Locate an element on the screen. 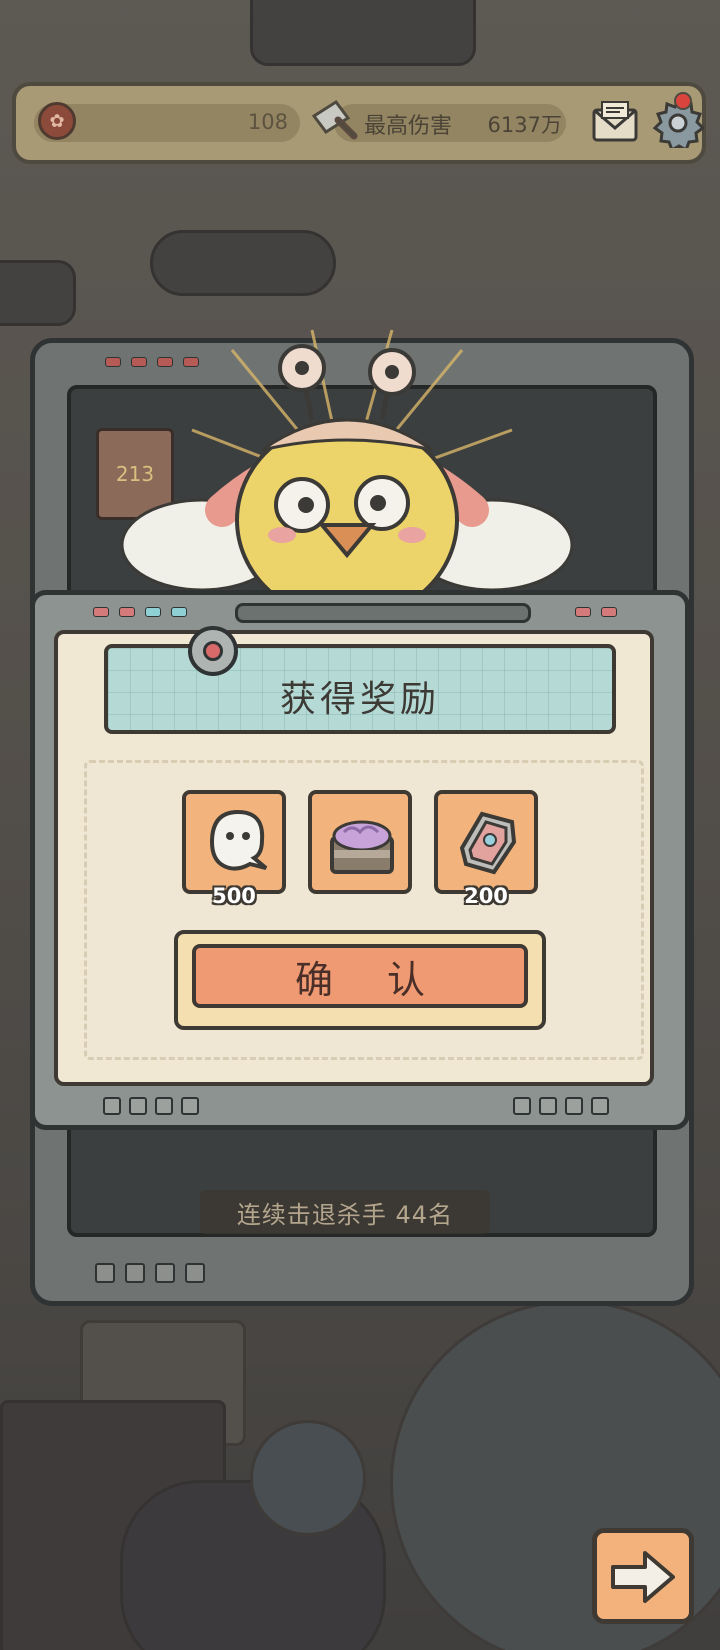  next-button is located at coordinates (643, 1576).